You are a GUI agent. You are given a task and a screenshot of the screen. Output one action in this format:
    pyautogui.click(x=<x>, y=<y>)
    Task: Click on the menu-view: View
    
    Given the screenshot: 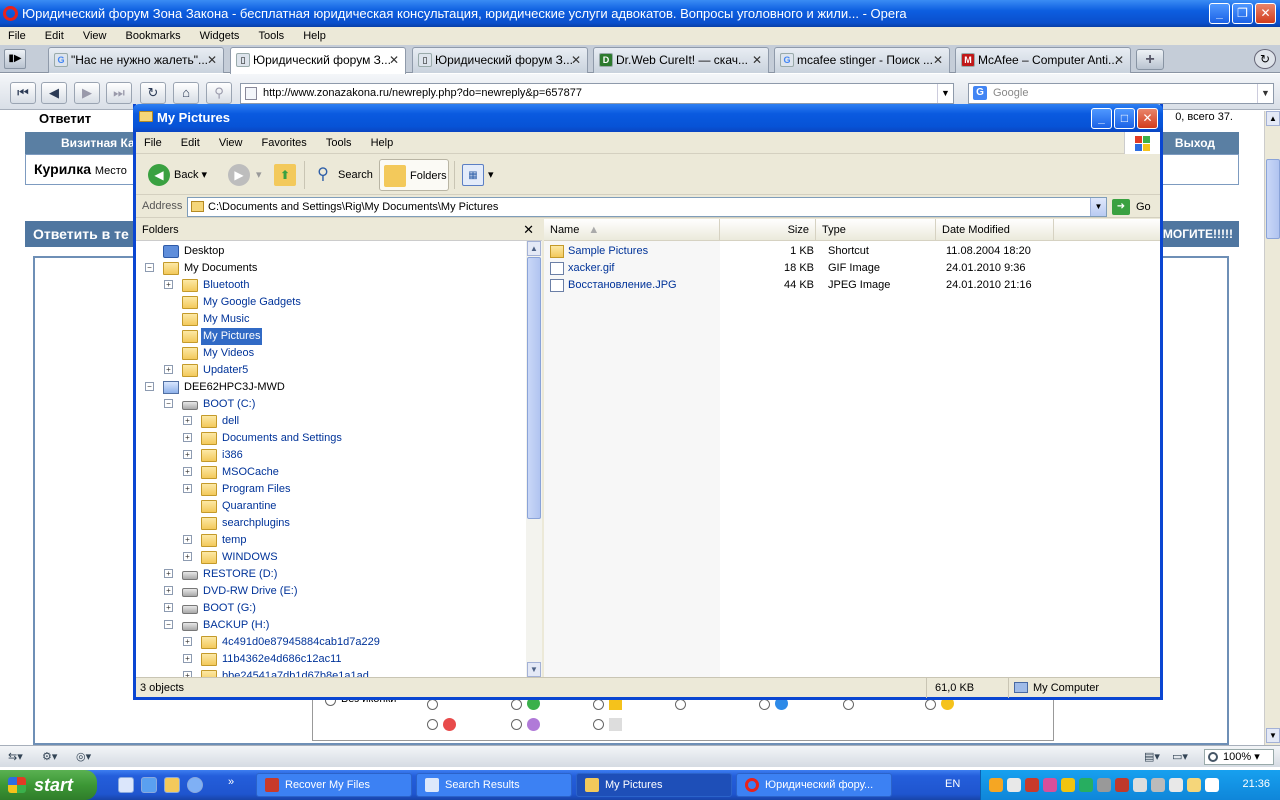 What is the action you would take?
    pyautogui.click(x=95, y=36)
    